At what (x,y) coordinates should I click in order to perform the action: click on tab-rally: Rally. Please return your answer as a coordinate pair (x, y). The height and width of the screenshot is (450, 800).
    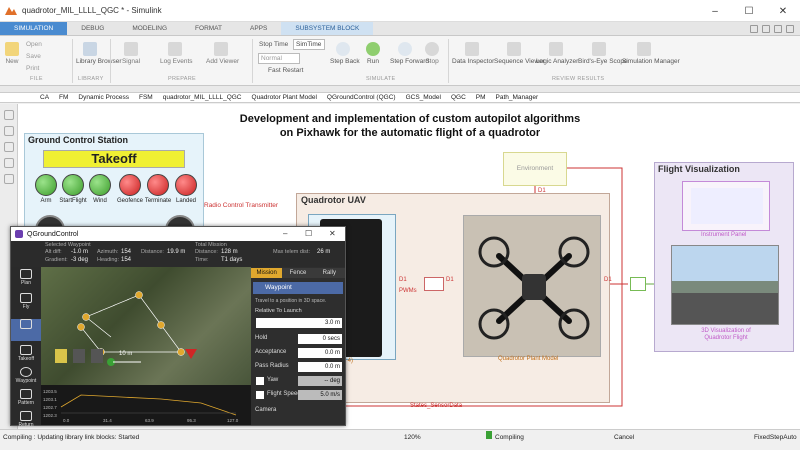
    Looking at the image, I should click on (329, 273).